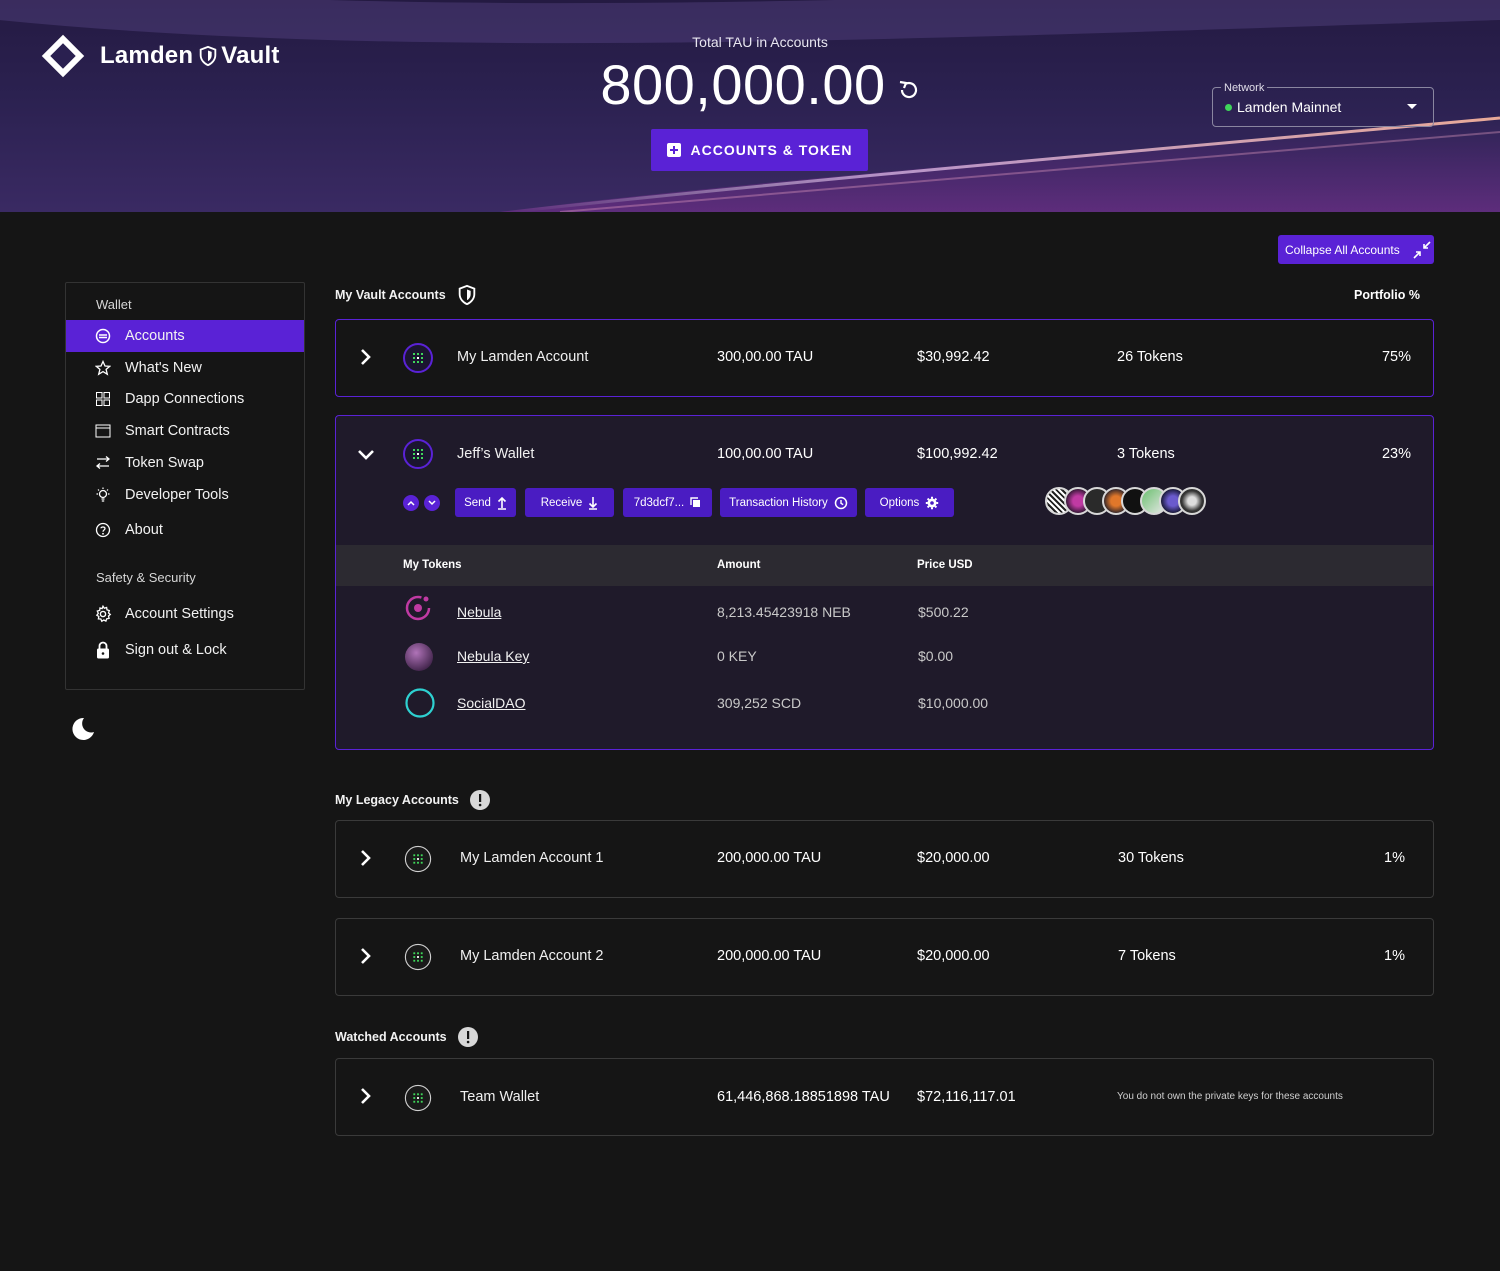  What do you see at coordinates (760, 42) in the screenshot?
I see `total-caption: Total TAU in Accounts` at bounding box center [760, 42].